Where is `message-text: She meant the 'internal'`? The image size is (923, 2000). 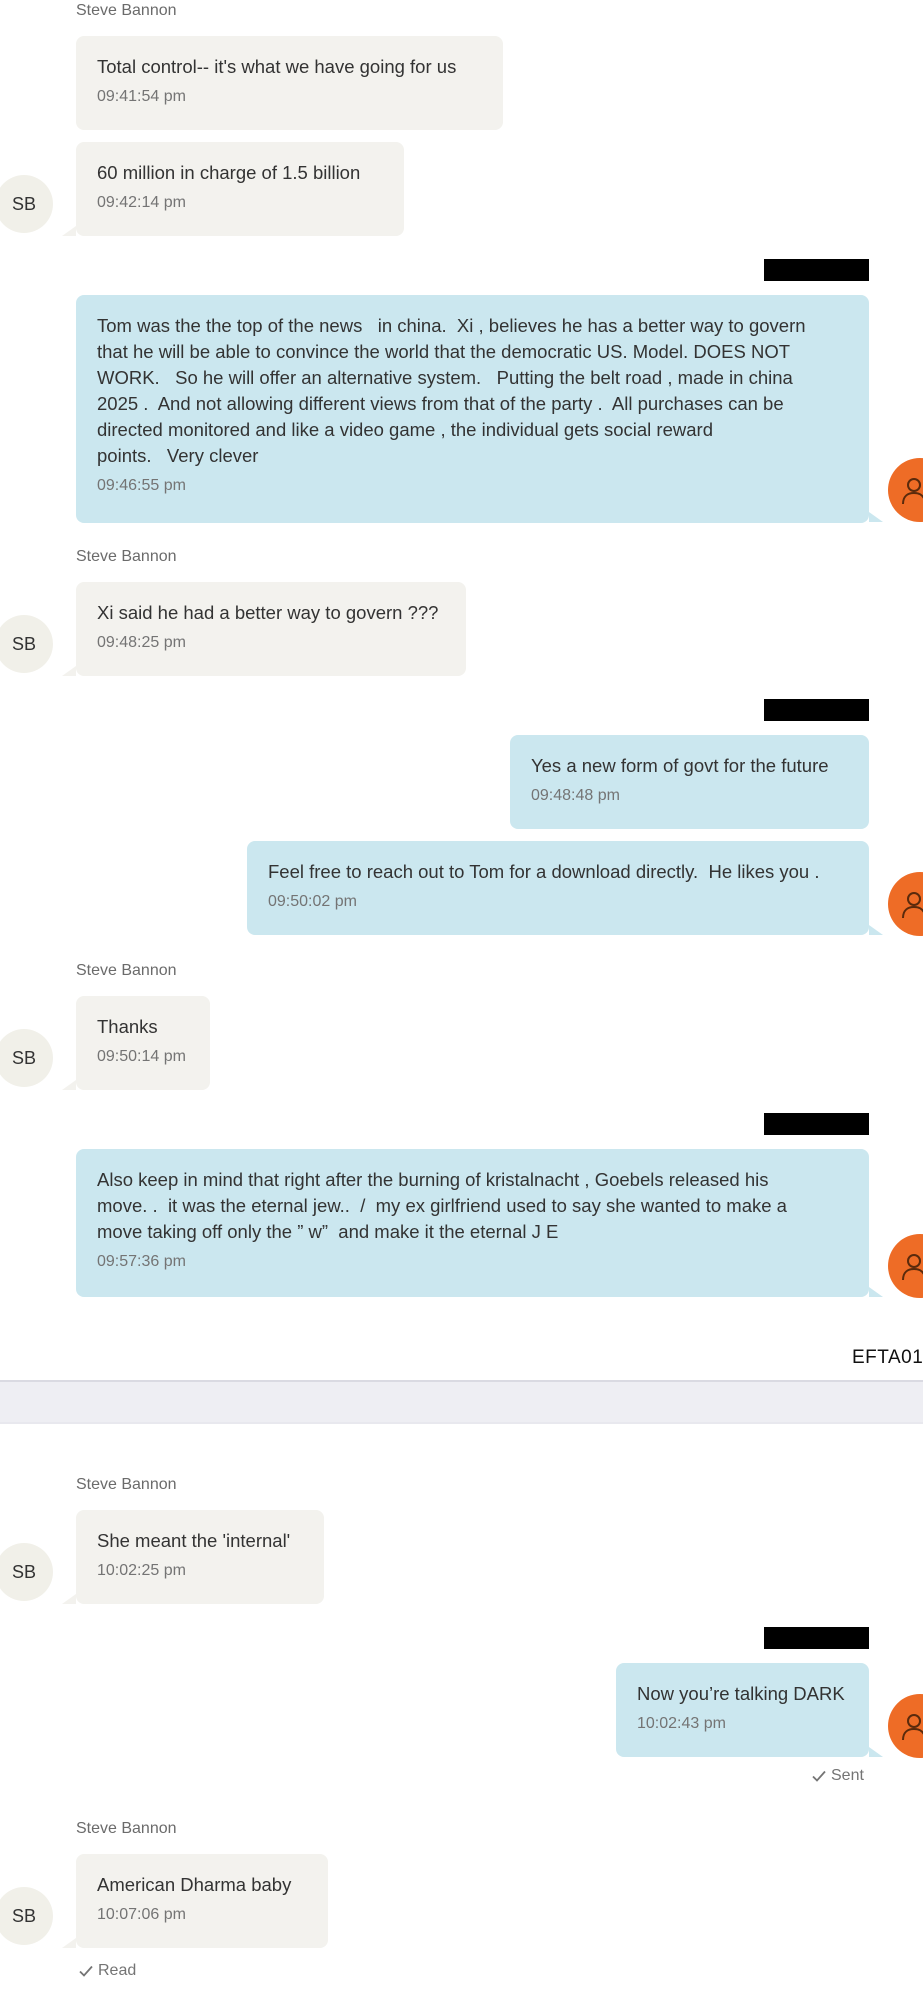 message-text: She meant the 'internal' is located at coordinates (194, 1540).